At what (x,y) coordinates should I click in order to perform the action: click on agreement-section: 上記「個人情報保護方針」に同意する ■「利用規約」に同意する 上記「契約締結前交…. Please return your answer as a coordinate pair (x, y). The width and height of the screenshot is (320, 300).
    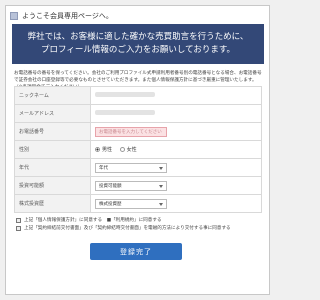
    Looking at the image, I should click on (141, 224).